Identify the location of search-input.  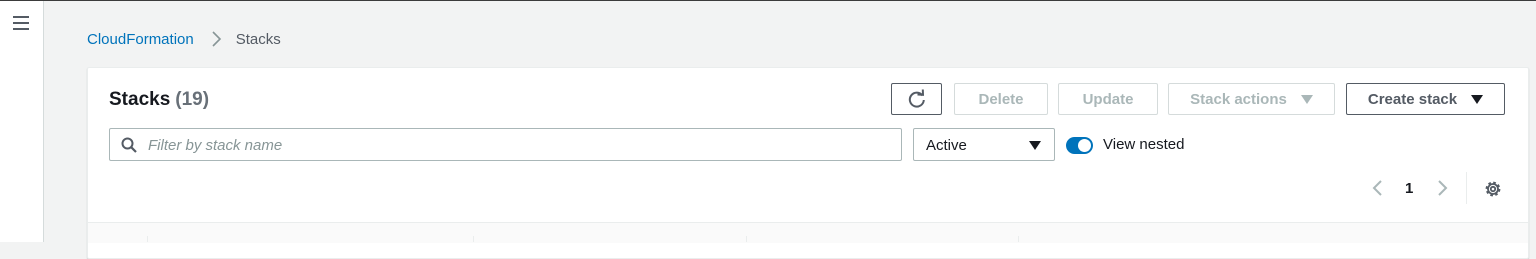
(518, 145).